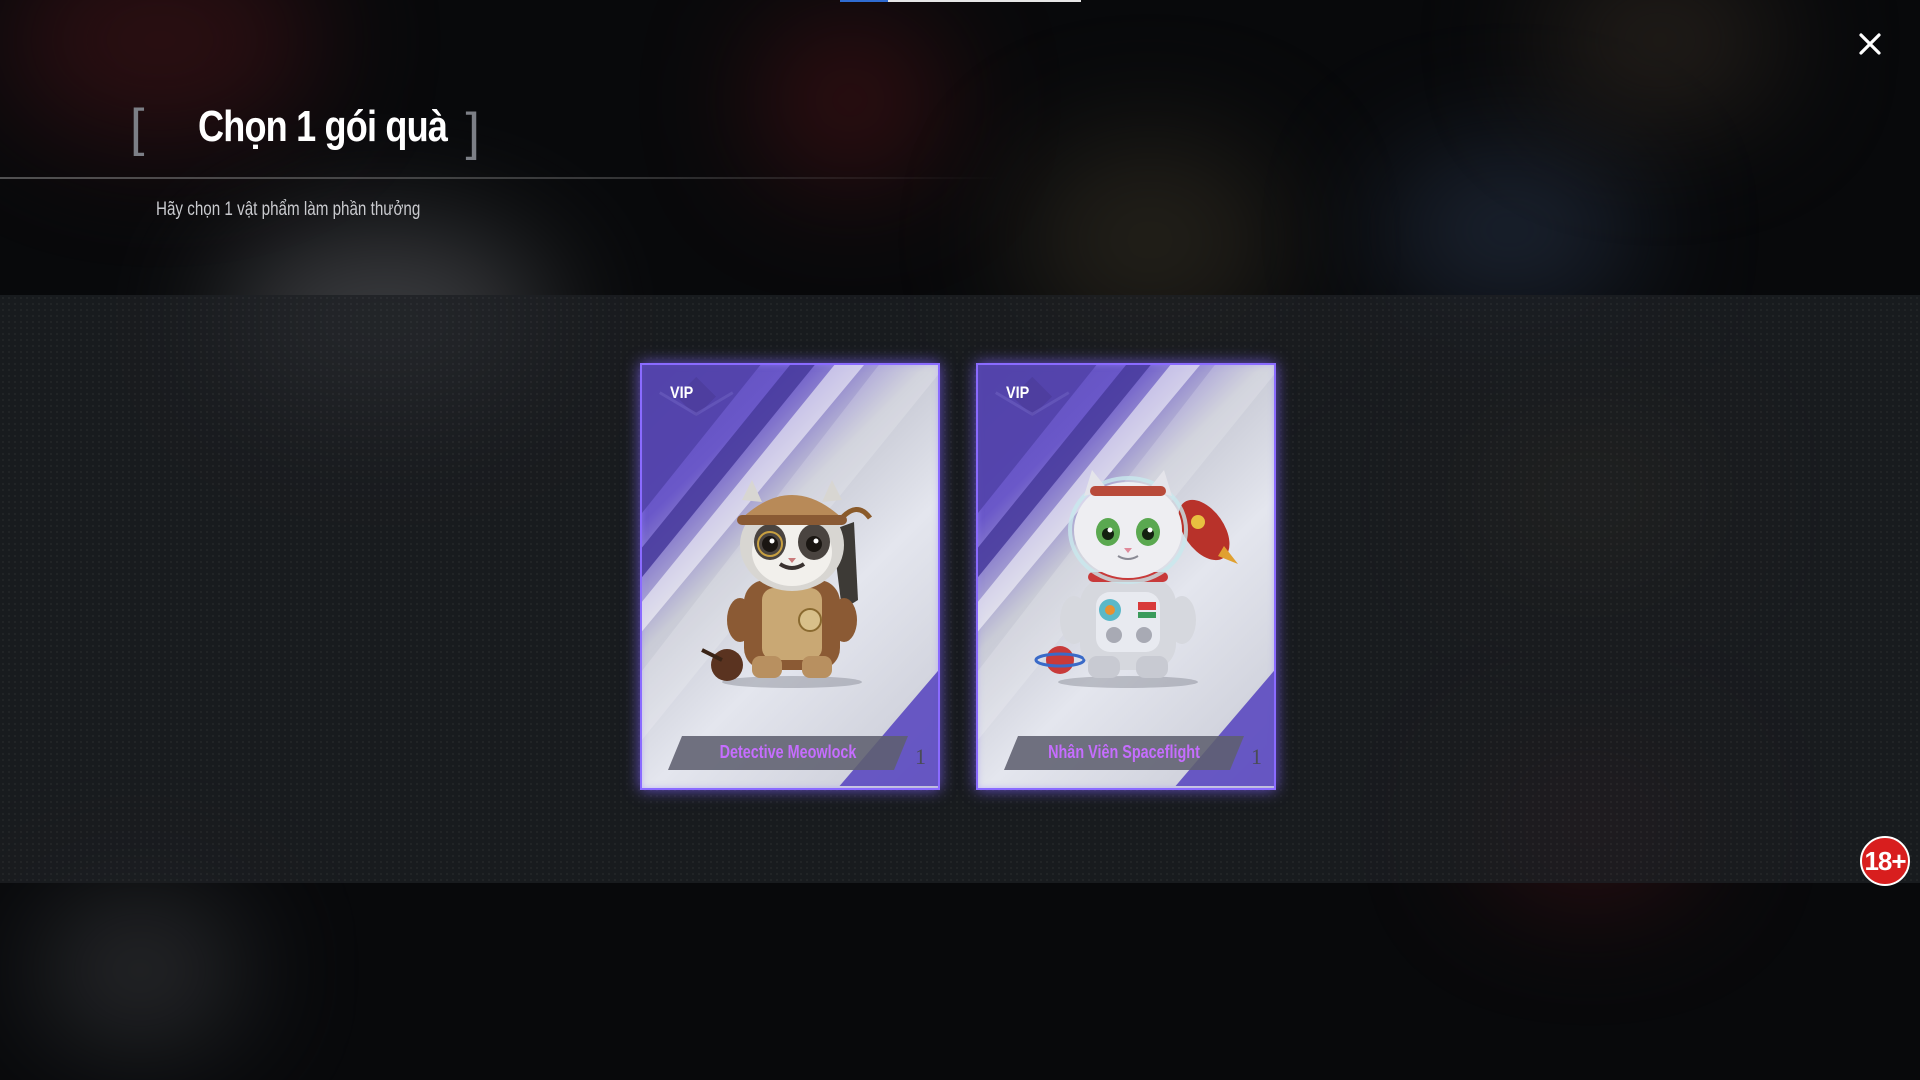 This screenshot has width=1920, height=1080. Describe the element at coordinates (472, 132) in the screenshot. I see `title-bracket-right: ]` at that location.